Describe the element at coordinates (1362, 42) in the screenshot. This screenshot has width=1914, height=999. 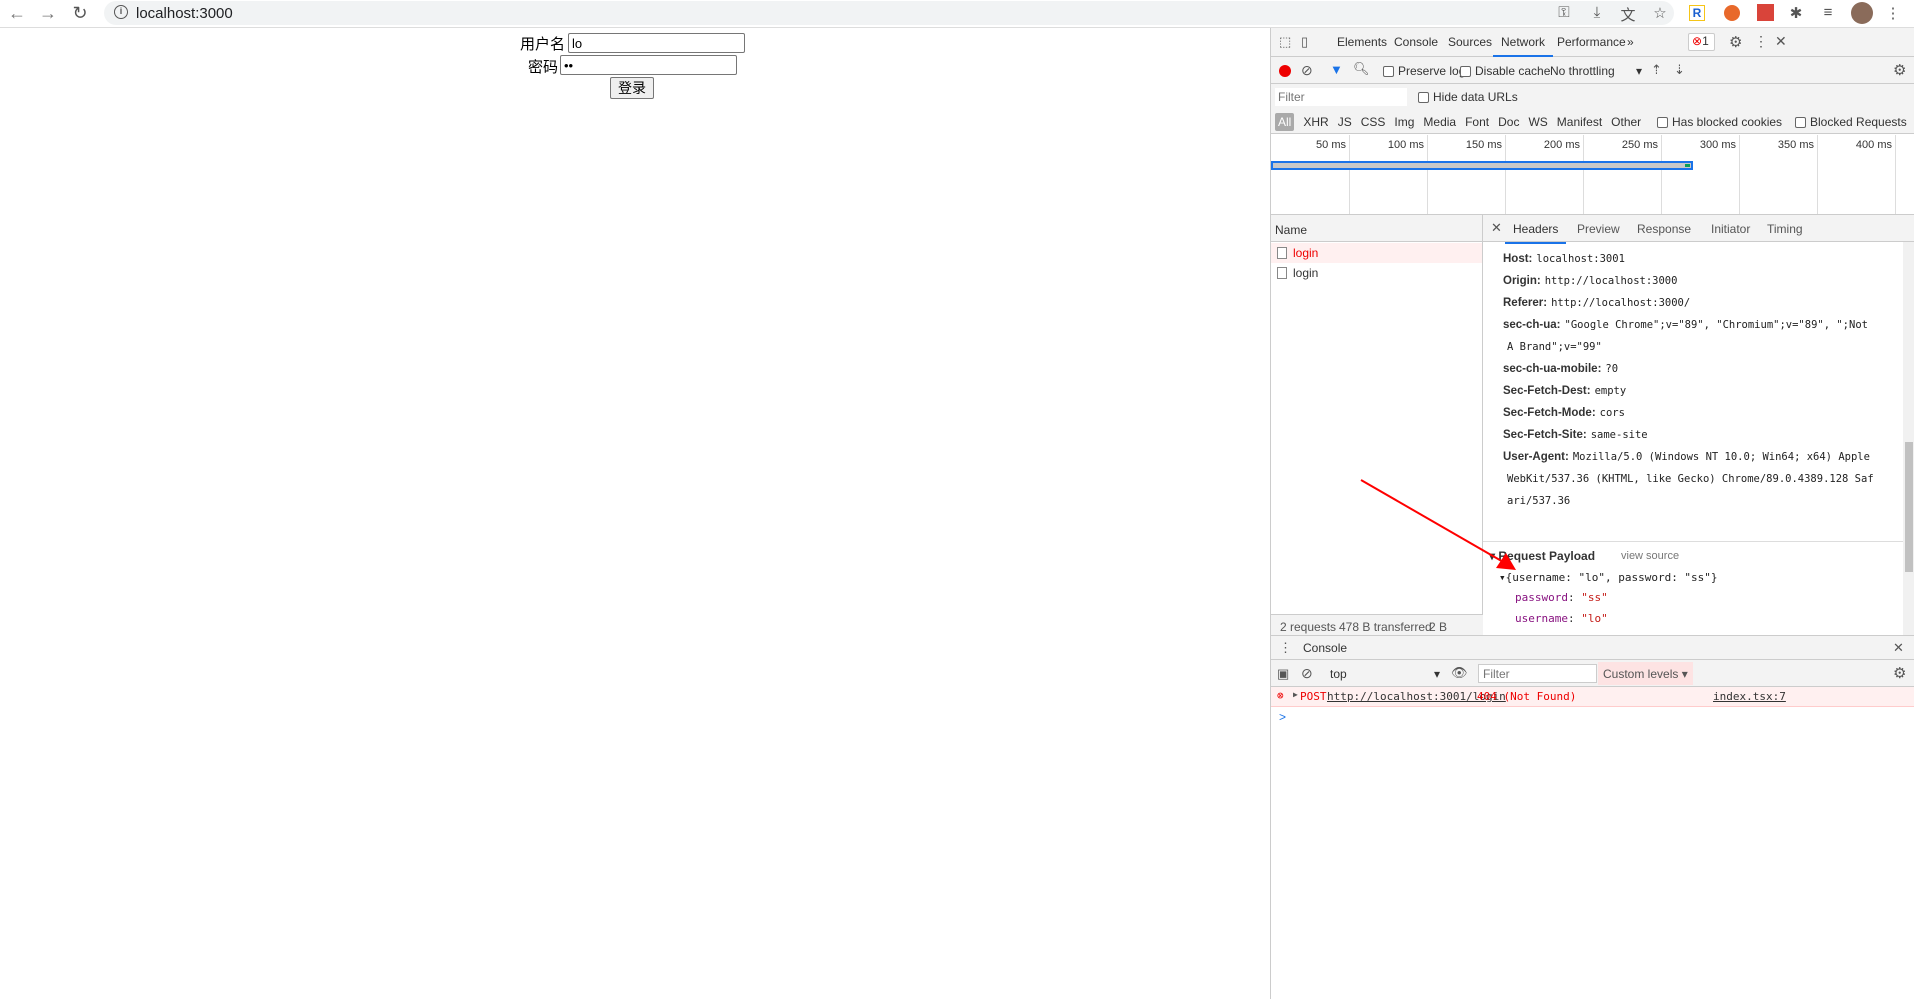
I see `tab-elements: Elements` at that location.